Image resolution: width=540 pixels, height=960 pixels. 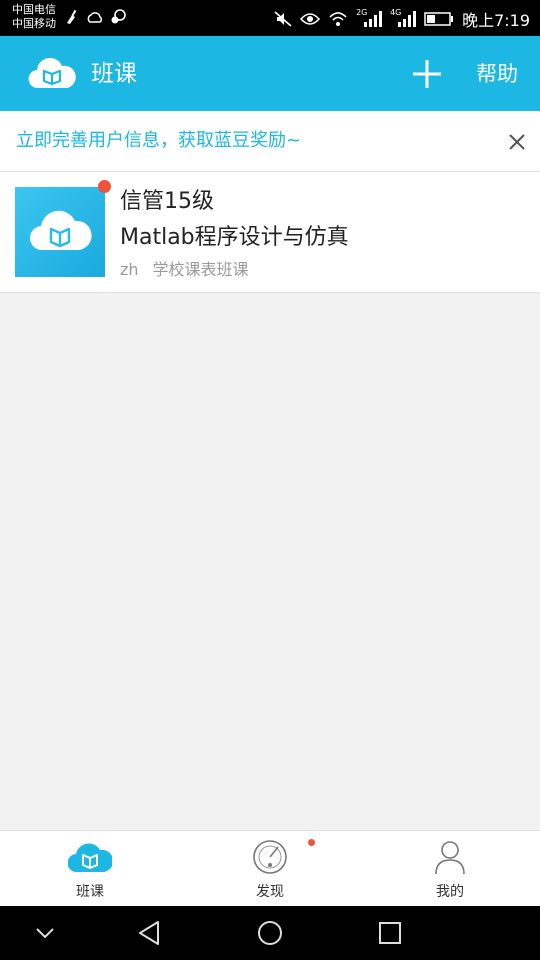 I want to click on tab-label: 我的, so click(x=450, y=892).